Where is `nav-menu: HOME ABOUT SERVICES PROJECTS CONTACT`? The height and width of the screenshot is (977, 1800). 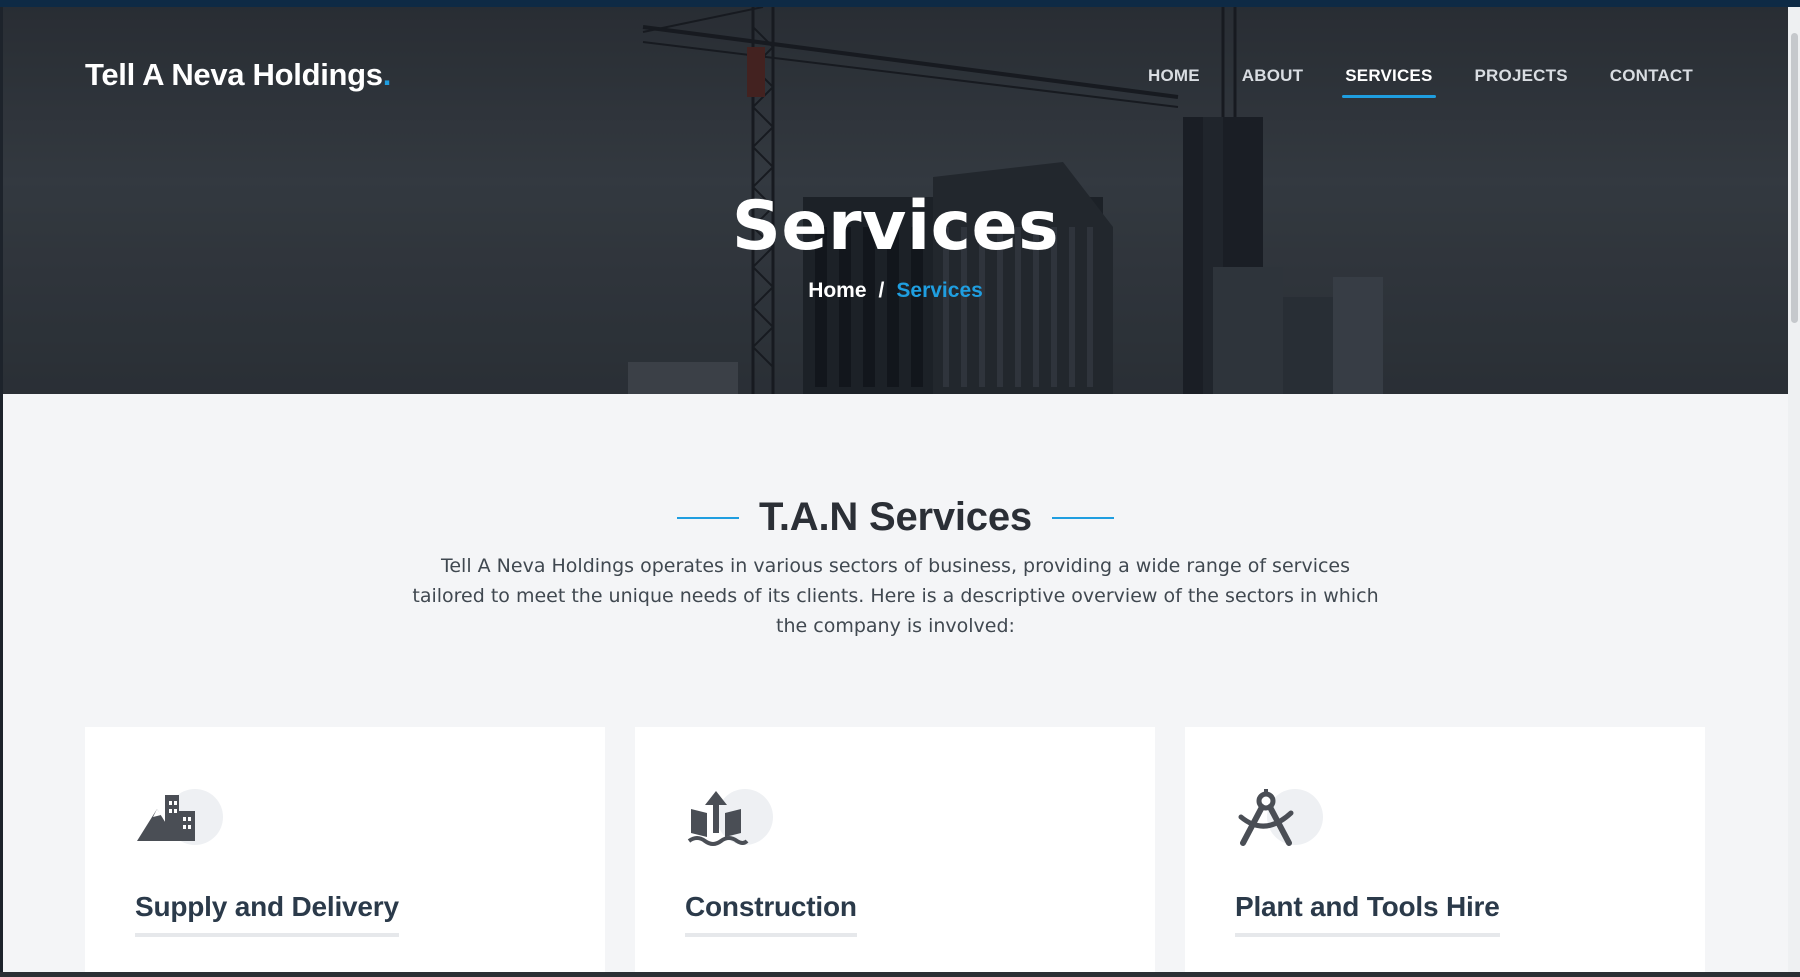 nav-menu: HOME ABOUT SERVICES PROJECTS CONTACT is located at coordinates (1420, 82).